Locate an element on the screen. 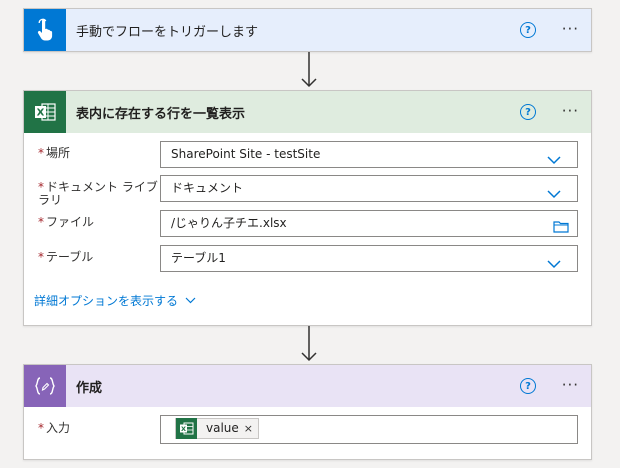 The image size is (620, 468). document-library-value: ドキュメント is located at coordinates (207, 188).